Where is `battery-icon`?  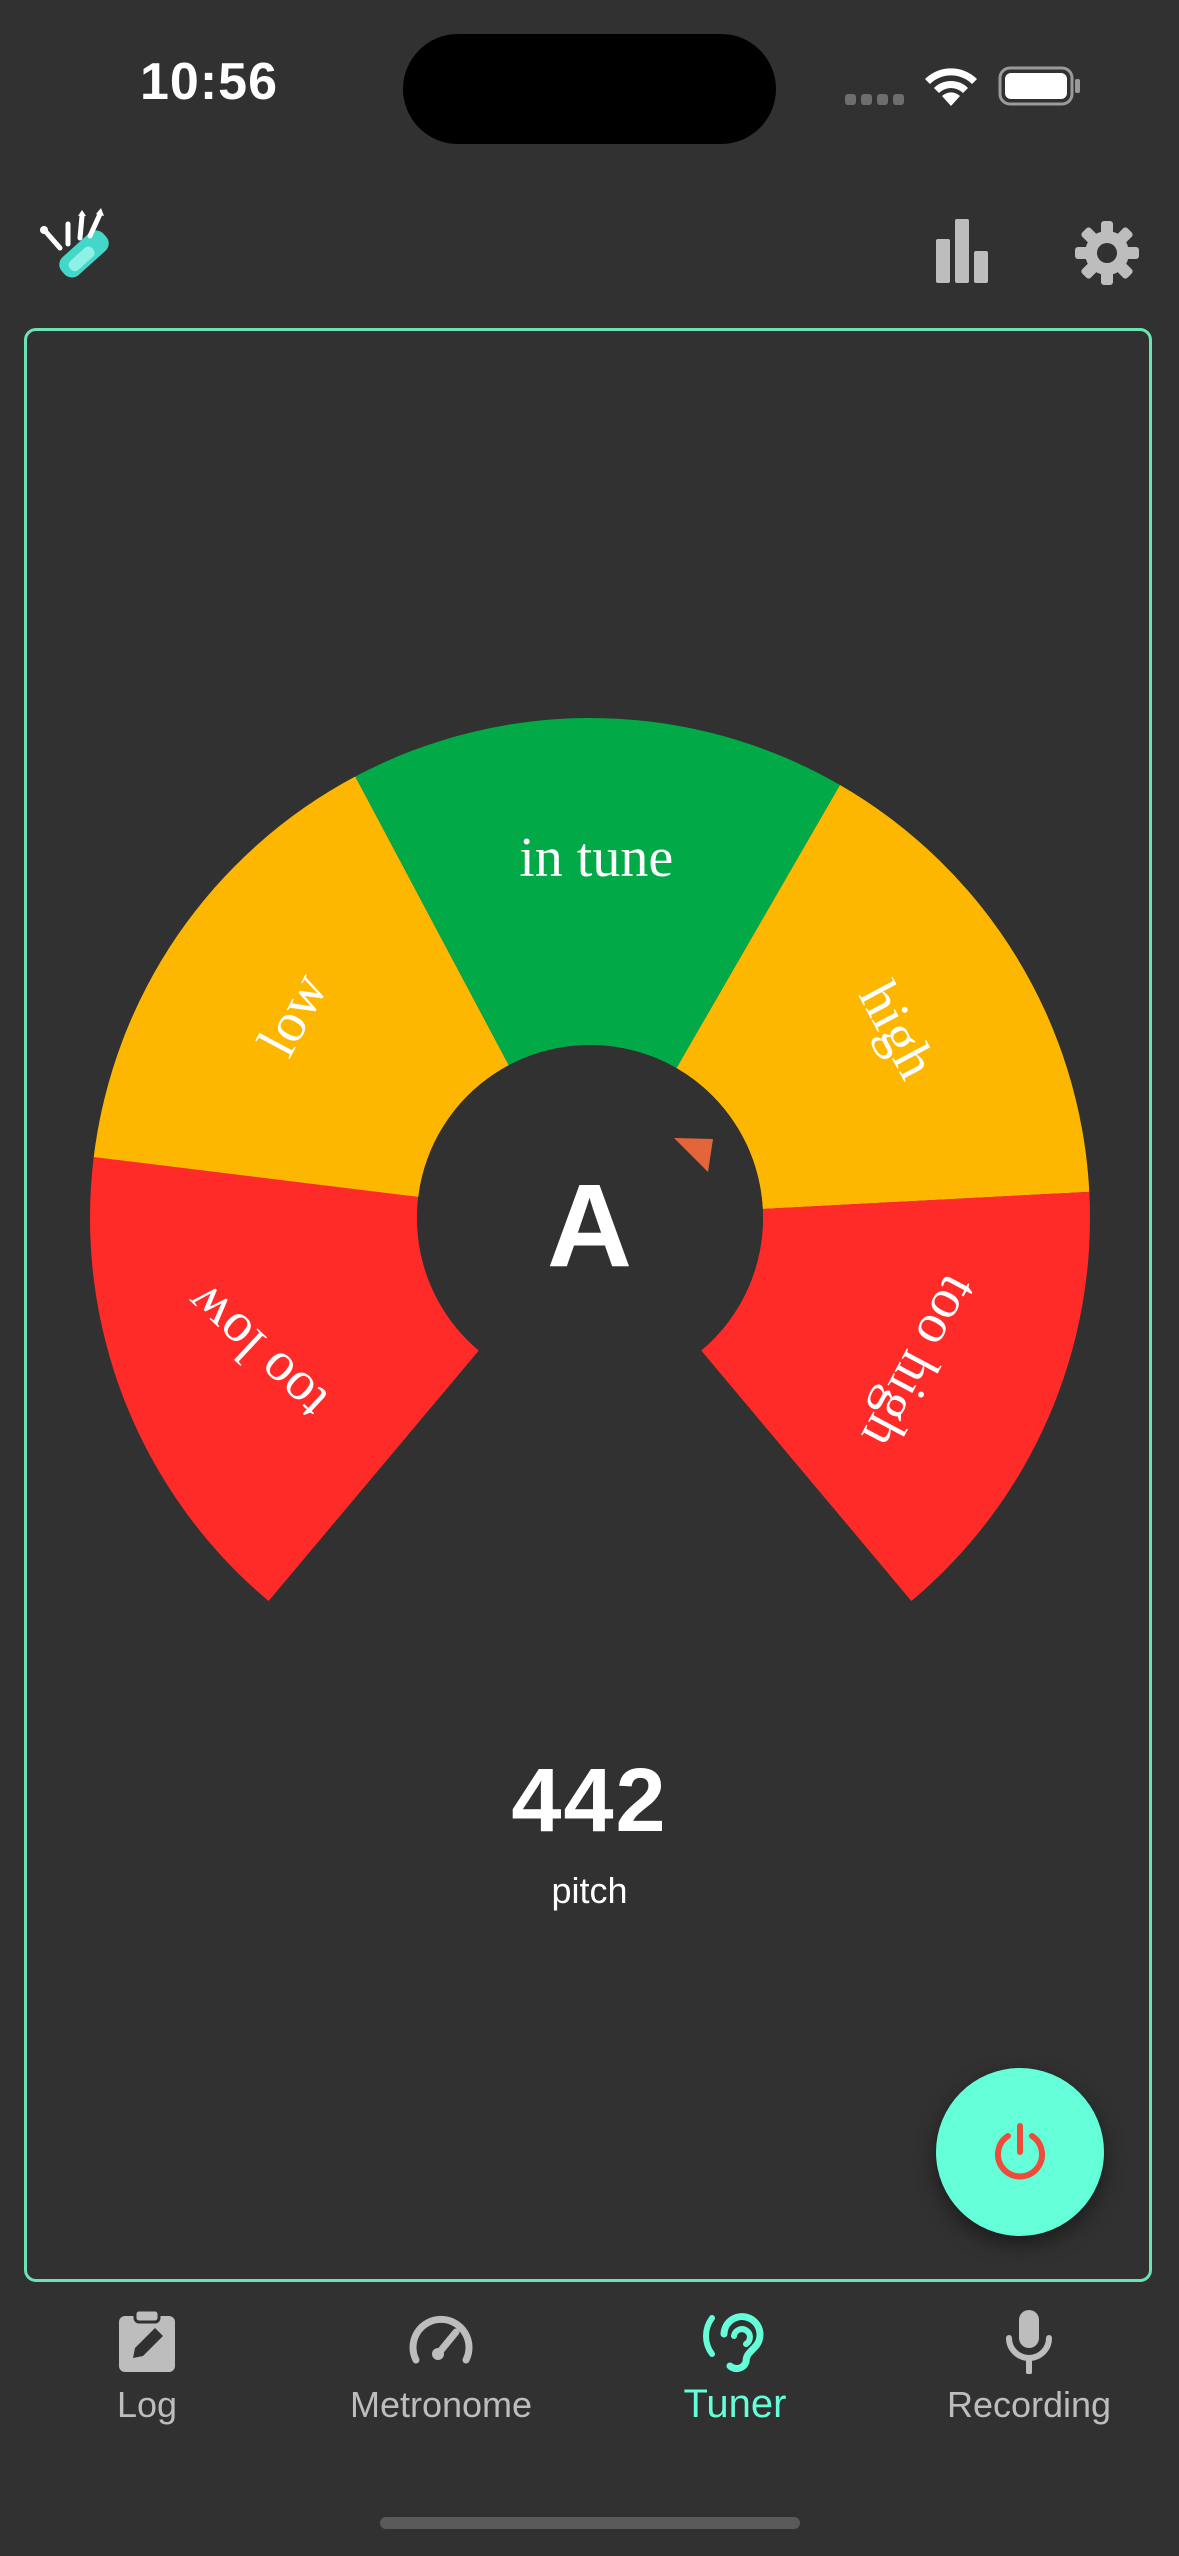 battery-icon is located at coordinates (1039, 86).